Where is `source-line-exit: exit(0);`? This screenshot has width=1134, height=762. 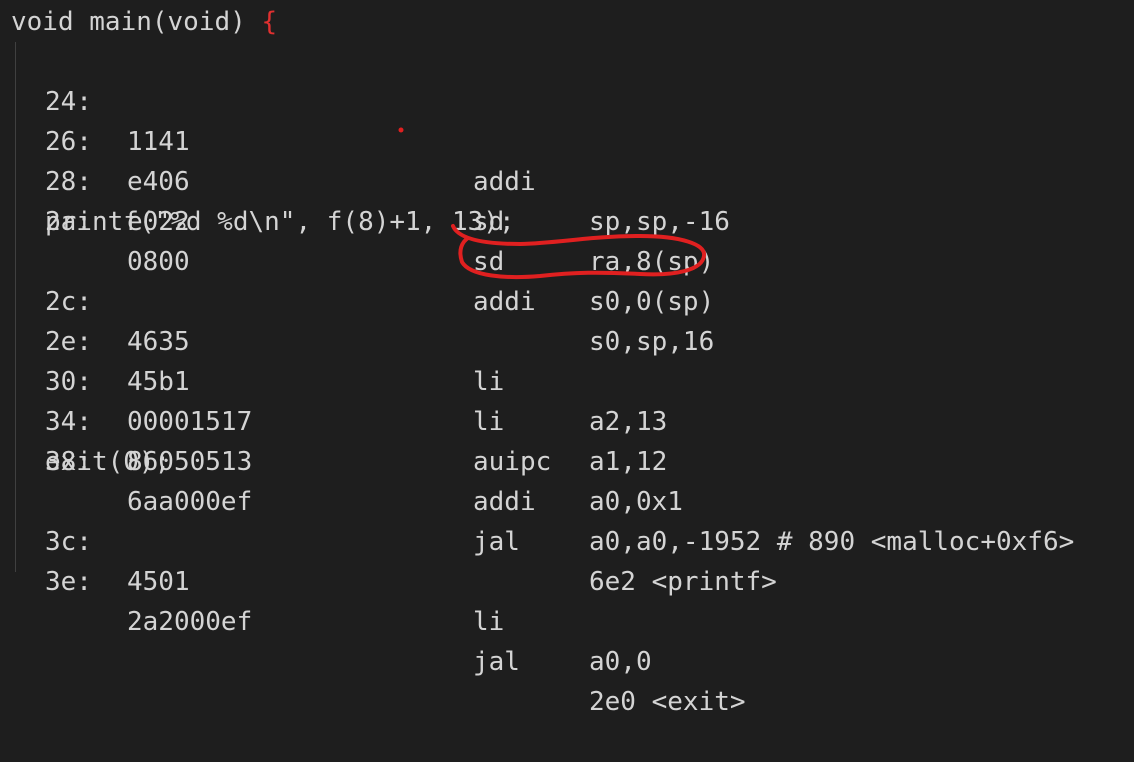
source-line-exit: exit(0); is located at coordinates (108, 462).